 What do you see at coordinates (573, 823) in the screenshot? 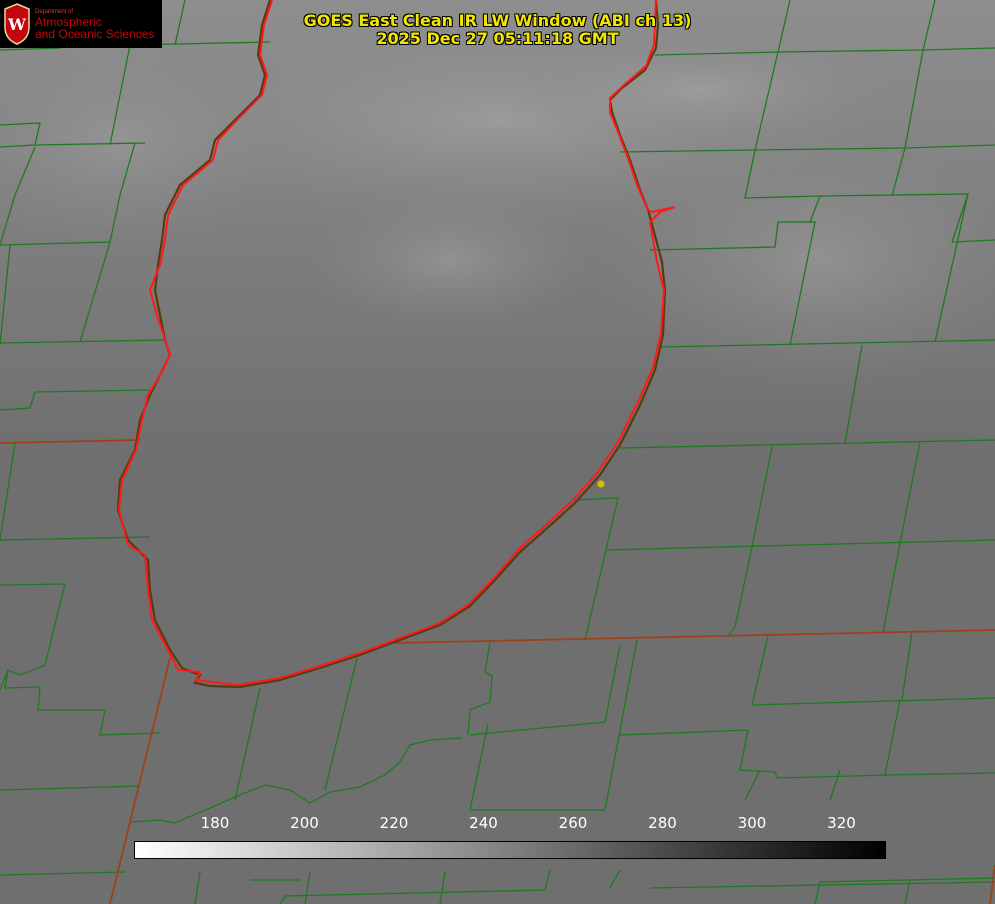
I see `colorbar-tick-label: 260` at bounding box center [573, 823].